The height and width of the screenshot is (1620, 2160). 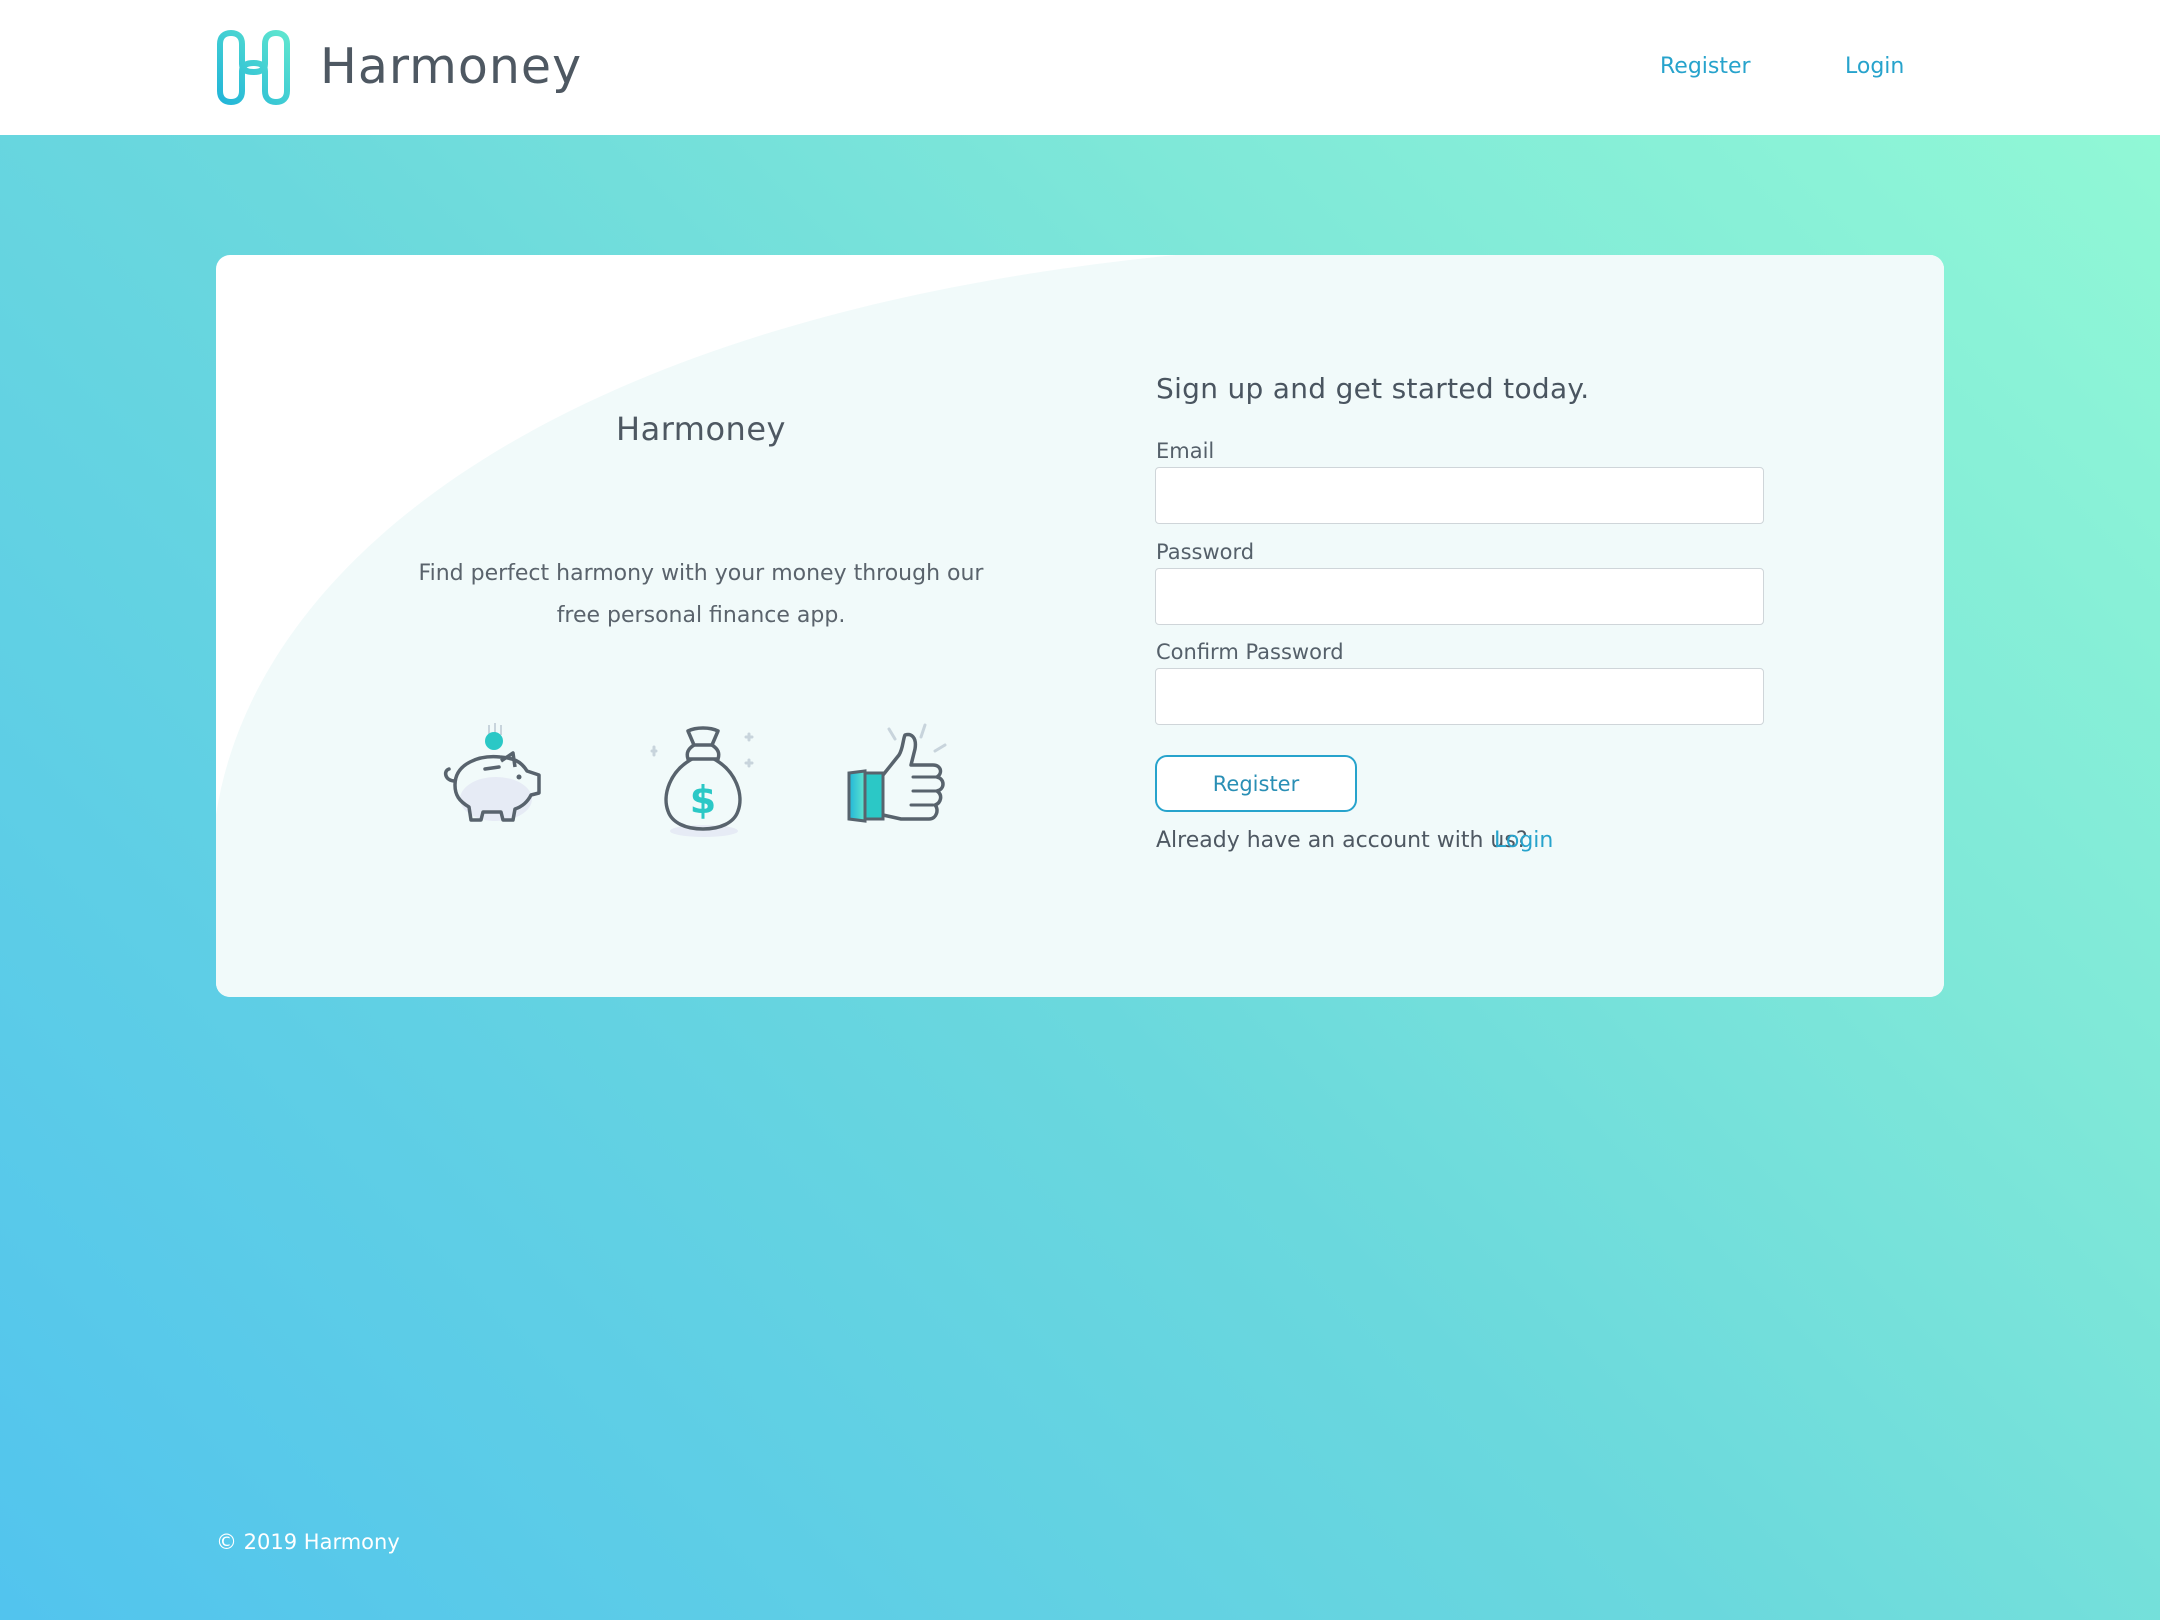 What do you see at coordinates (1459, 696) in the screenshot?
I see `confirm-password-field` at bounding box center [1459, 696].